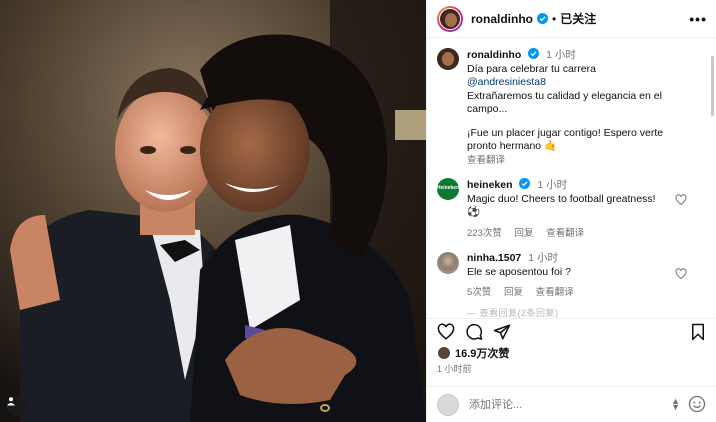  What do you see at coordinates (448, 189) in the screenshot?
I see `commenter-avatar: Heineken` at bounding box center [448, 189].